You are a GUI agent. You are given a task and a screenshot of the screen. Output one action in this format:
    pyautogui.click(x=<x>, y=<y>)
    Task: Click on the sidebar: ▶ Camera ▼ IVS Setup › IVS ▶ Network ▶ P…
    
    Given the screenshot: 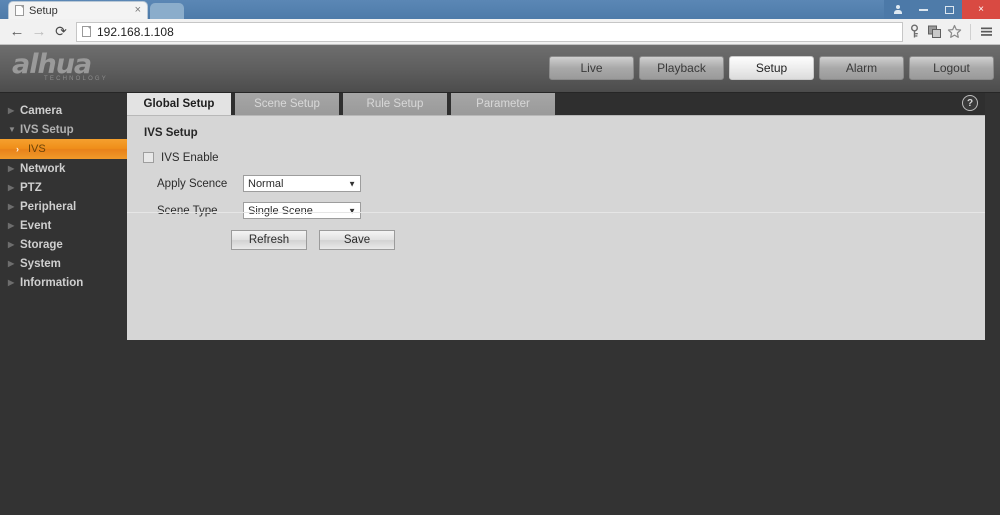 What is the action you would take?
    pyautogui.click(x=63, y=304)
    